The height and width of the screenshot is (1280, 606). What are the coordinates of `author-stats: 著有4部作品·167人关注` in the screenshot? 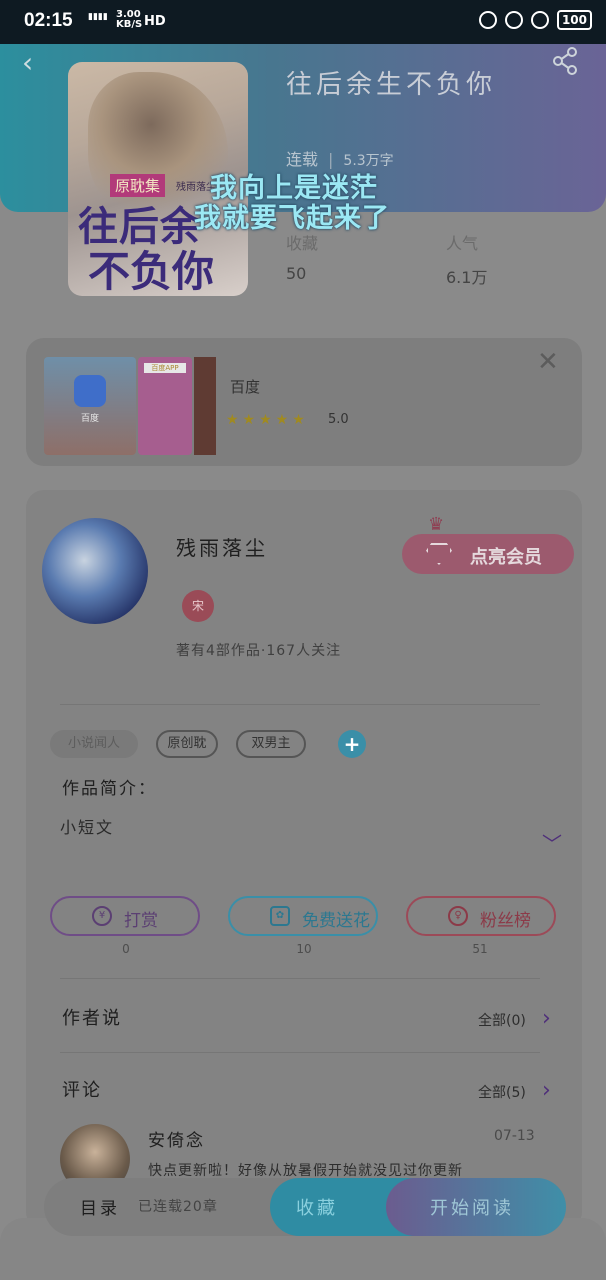 It's located at (259, 651).